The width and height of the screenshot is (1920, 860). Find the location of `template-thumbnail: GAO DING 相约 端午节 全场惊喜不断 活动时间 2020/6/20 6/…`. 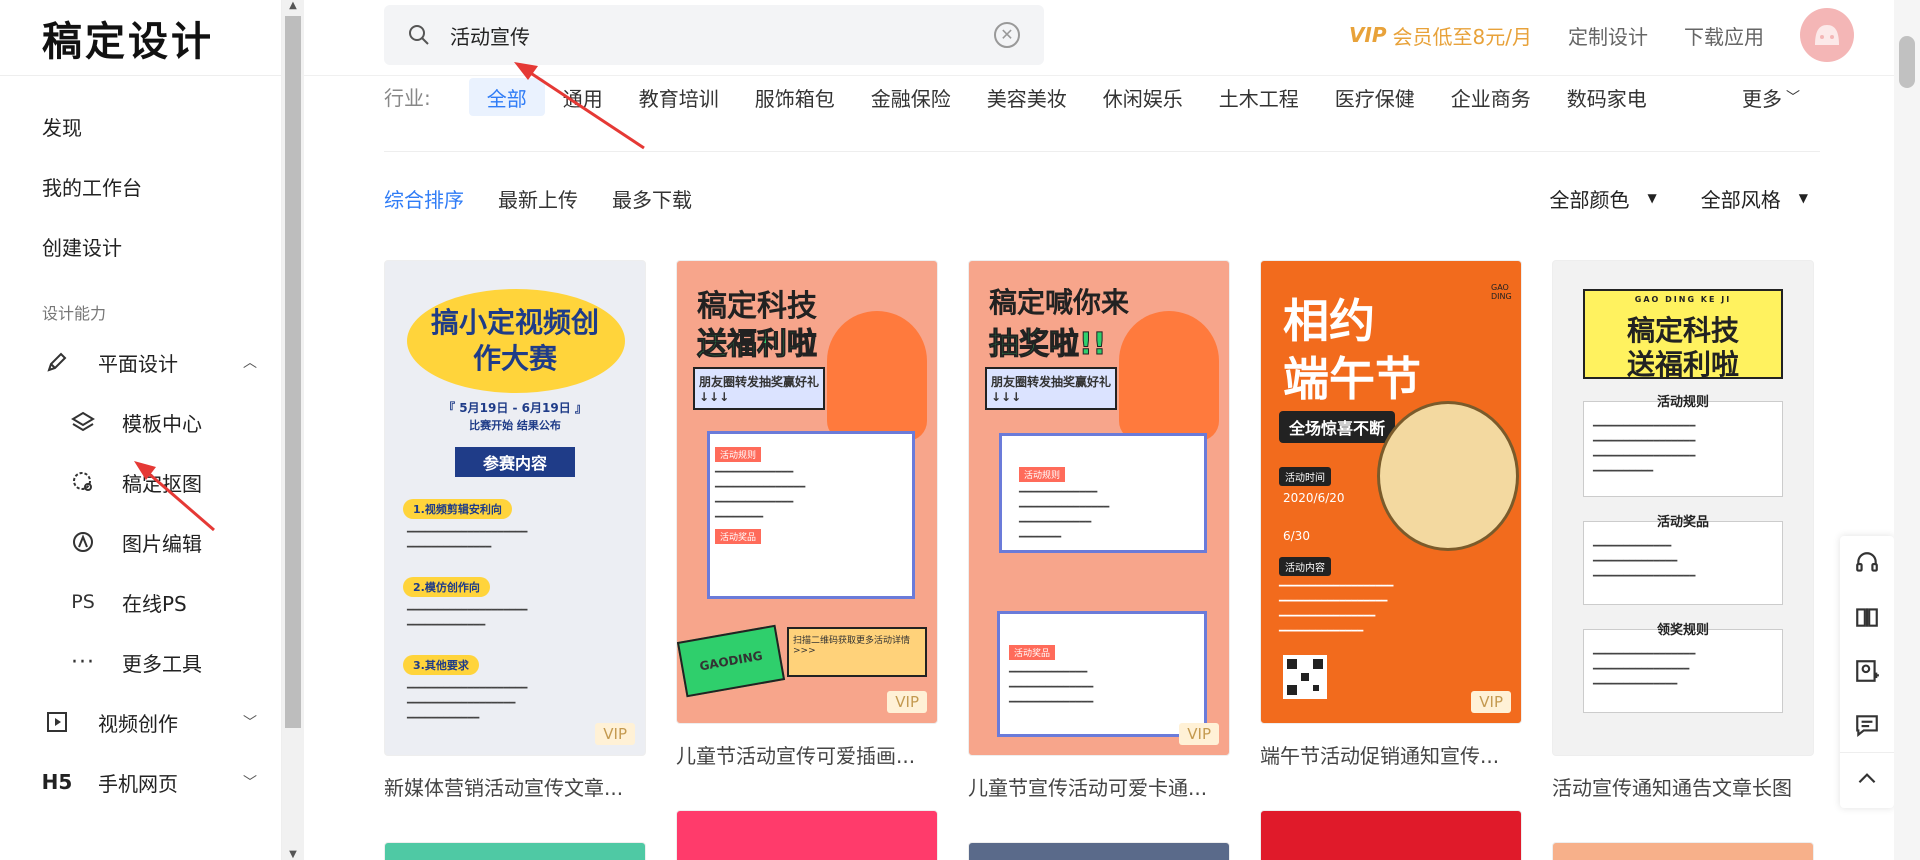

template-thumbnail: GAO DING 相约 端午节 全场惊喜不断 活动时间 2020/6/20 6/… is located at coordinates (1391, 492).